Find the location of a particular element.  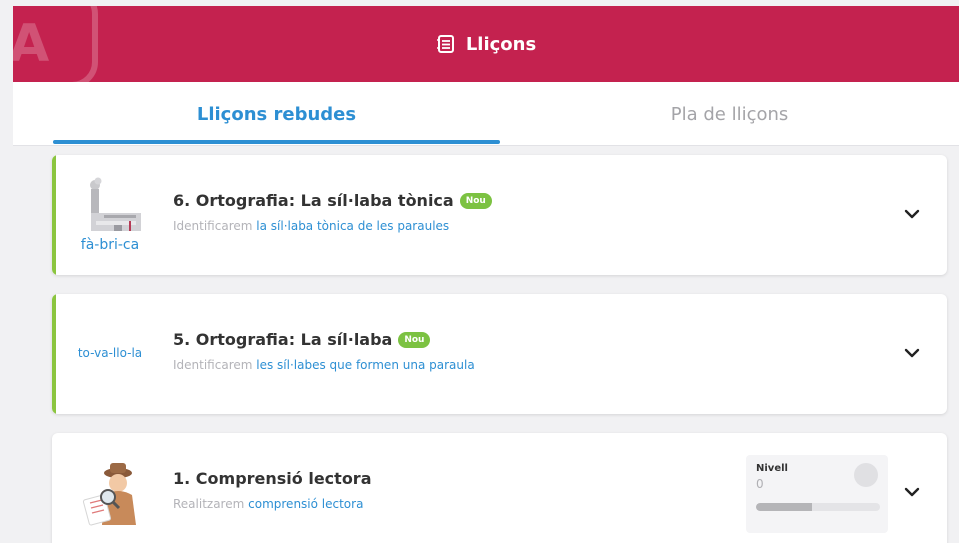

lesson-word: to-va-llo-la is located at coordinates (110, 353).